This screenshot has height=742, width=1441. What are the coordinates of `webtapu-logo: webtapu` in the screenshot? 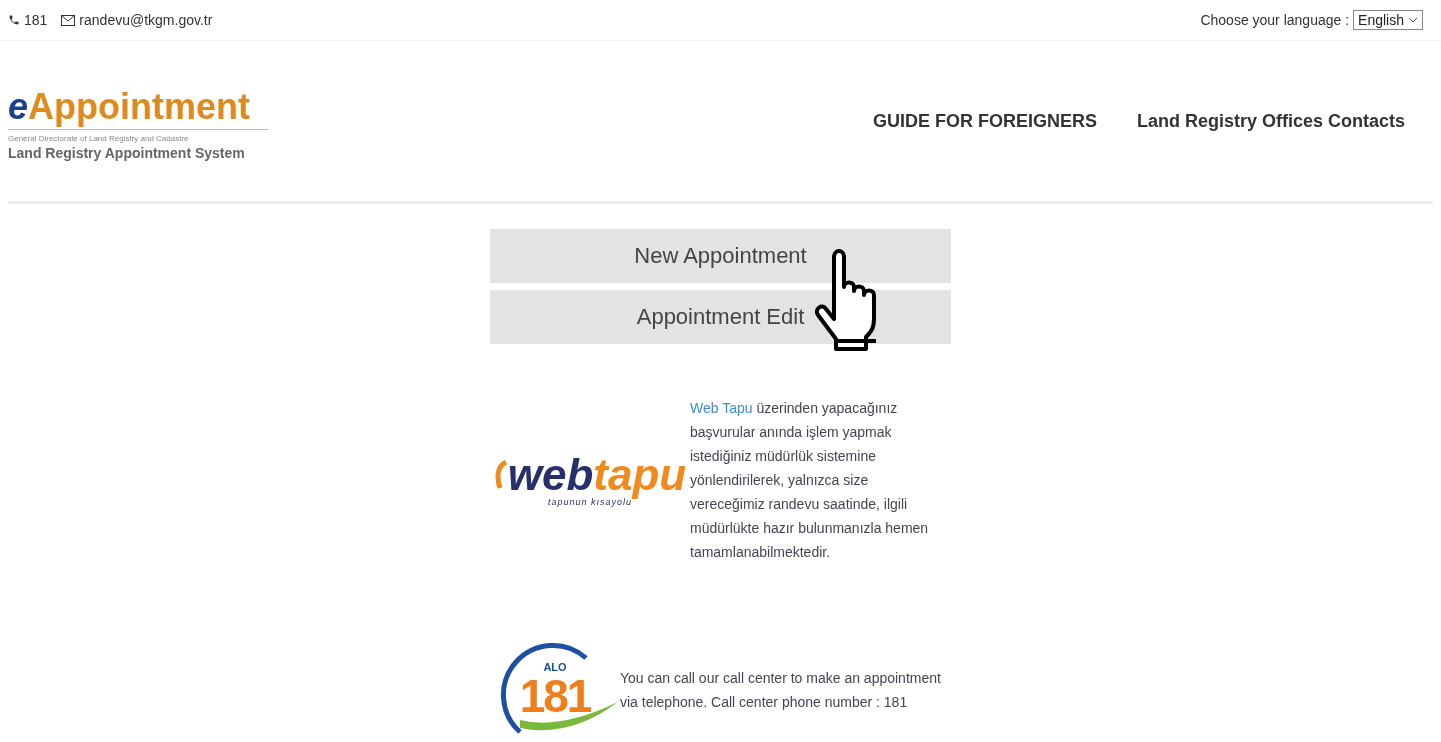 It's located at (590, 475).